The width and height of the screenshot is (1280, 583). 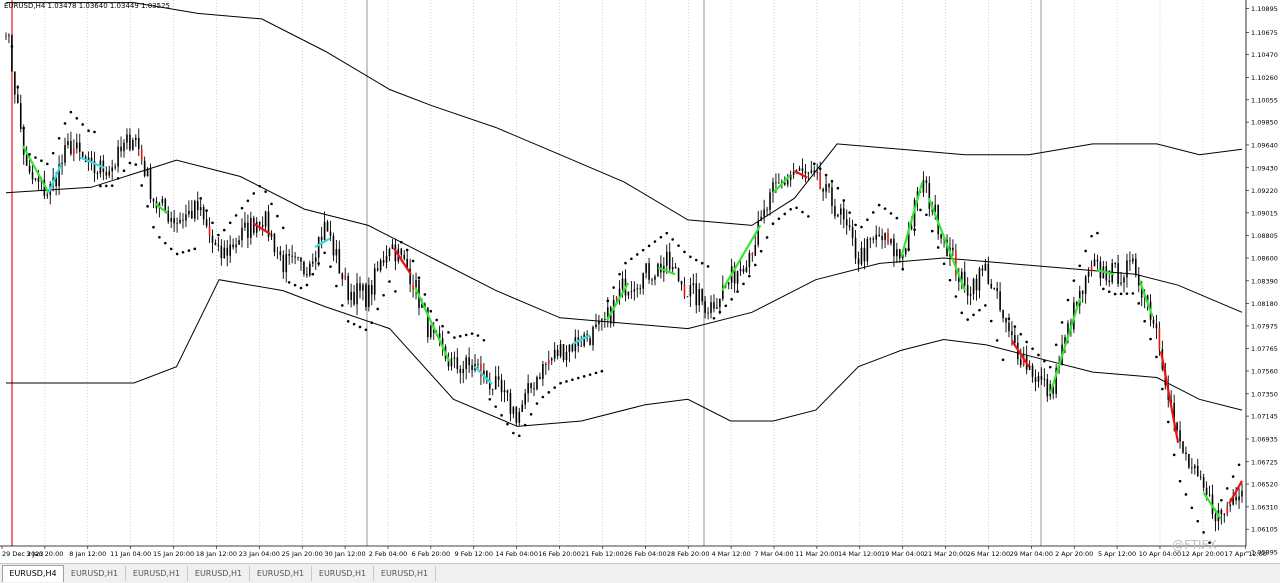 What do you see at coordinates (1264, 258) in the screenshot?
I see `price-tick-label: 1.08600` at bounding box center [1264, 258].